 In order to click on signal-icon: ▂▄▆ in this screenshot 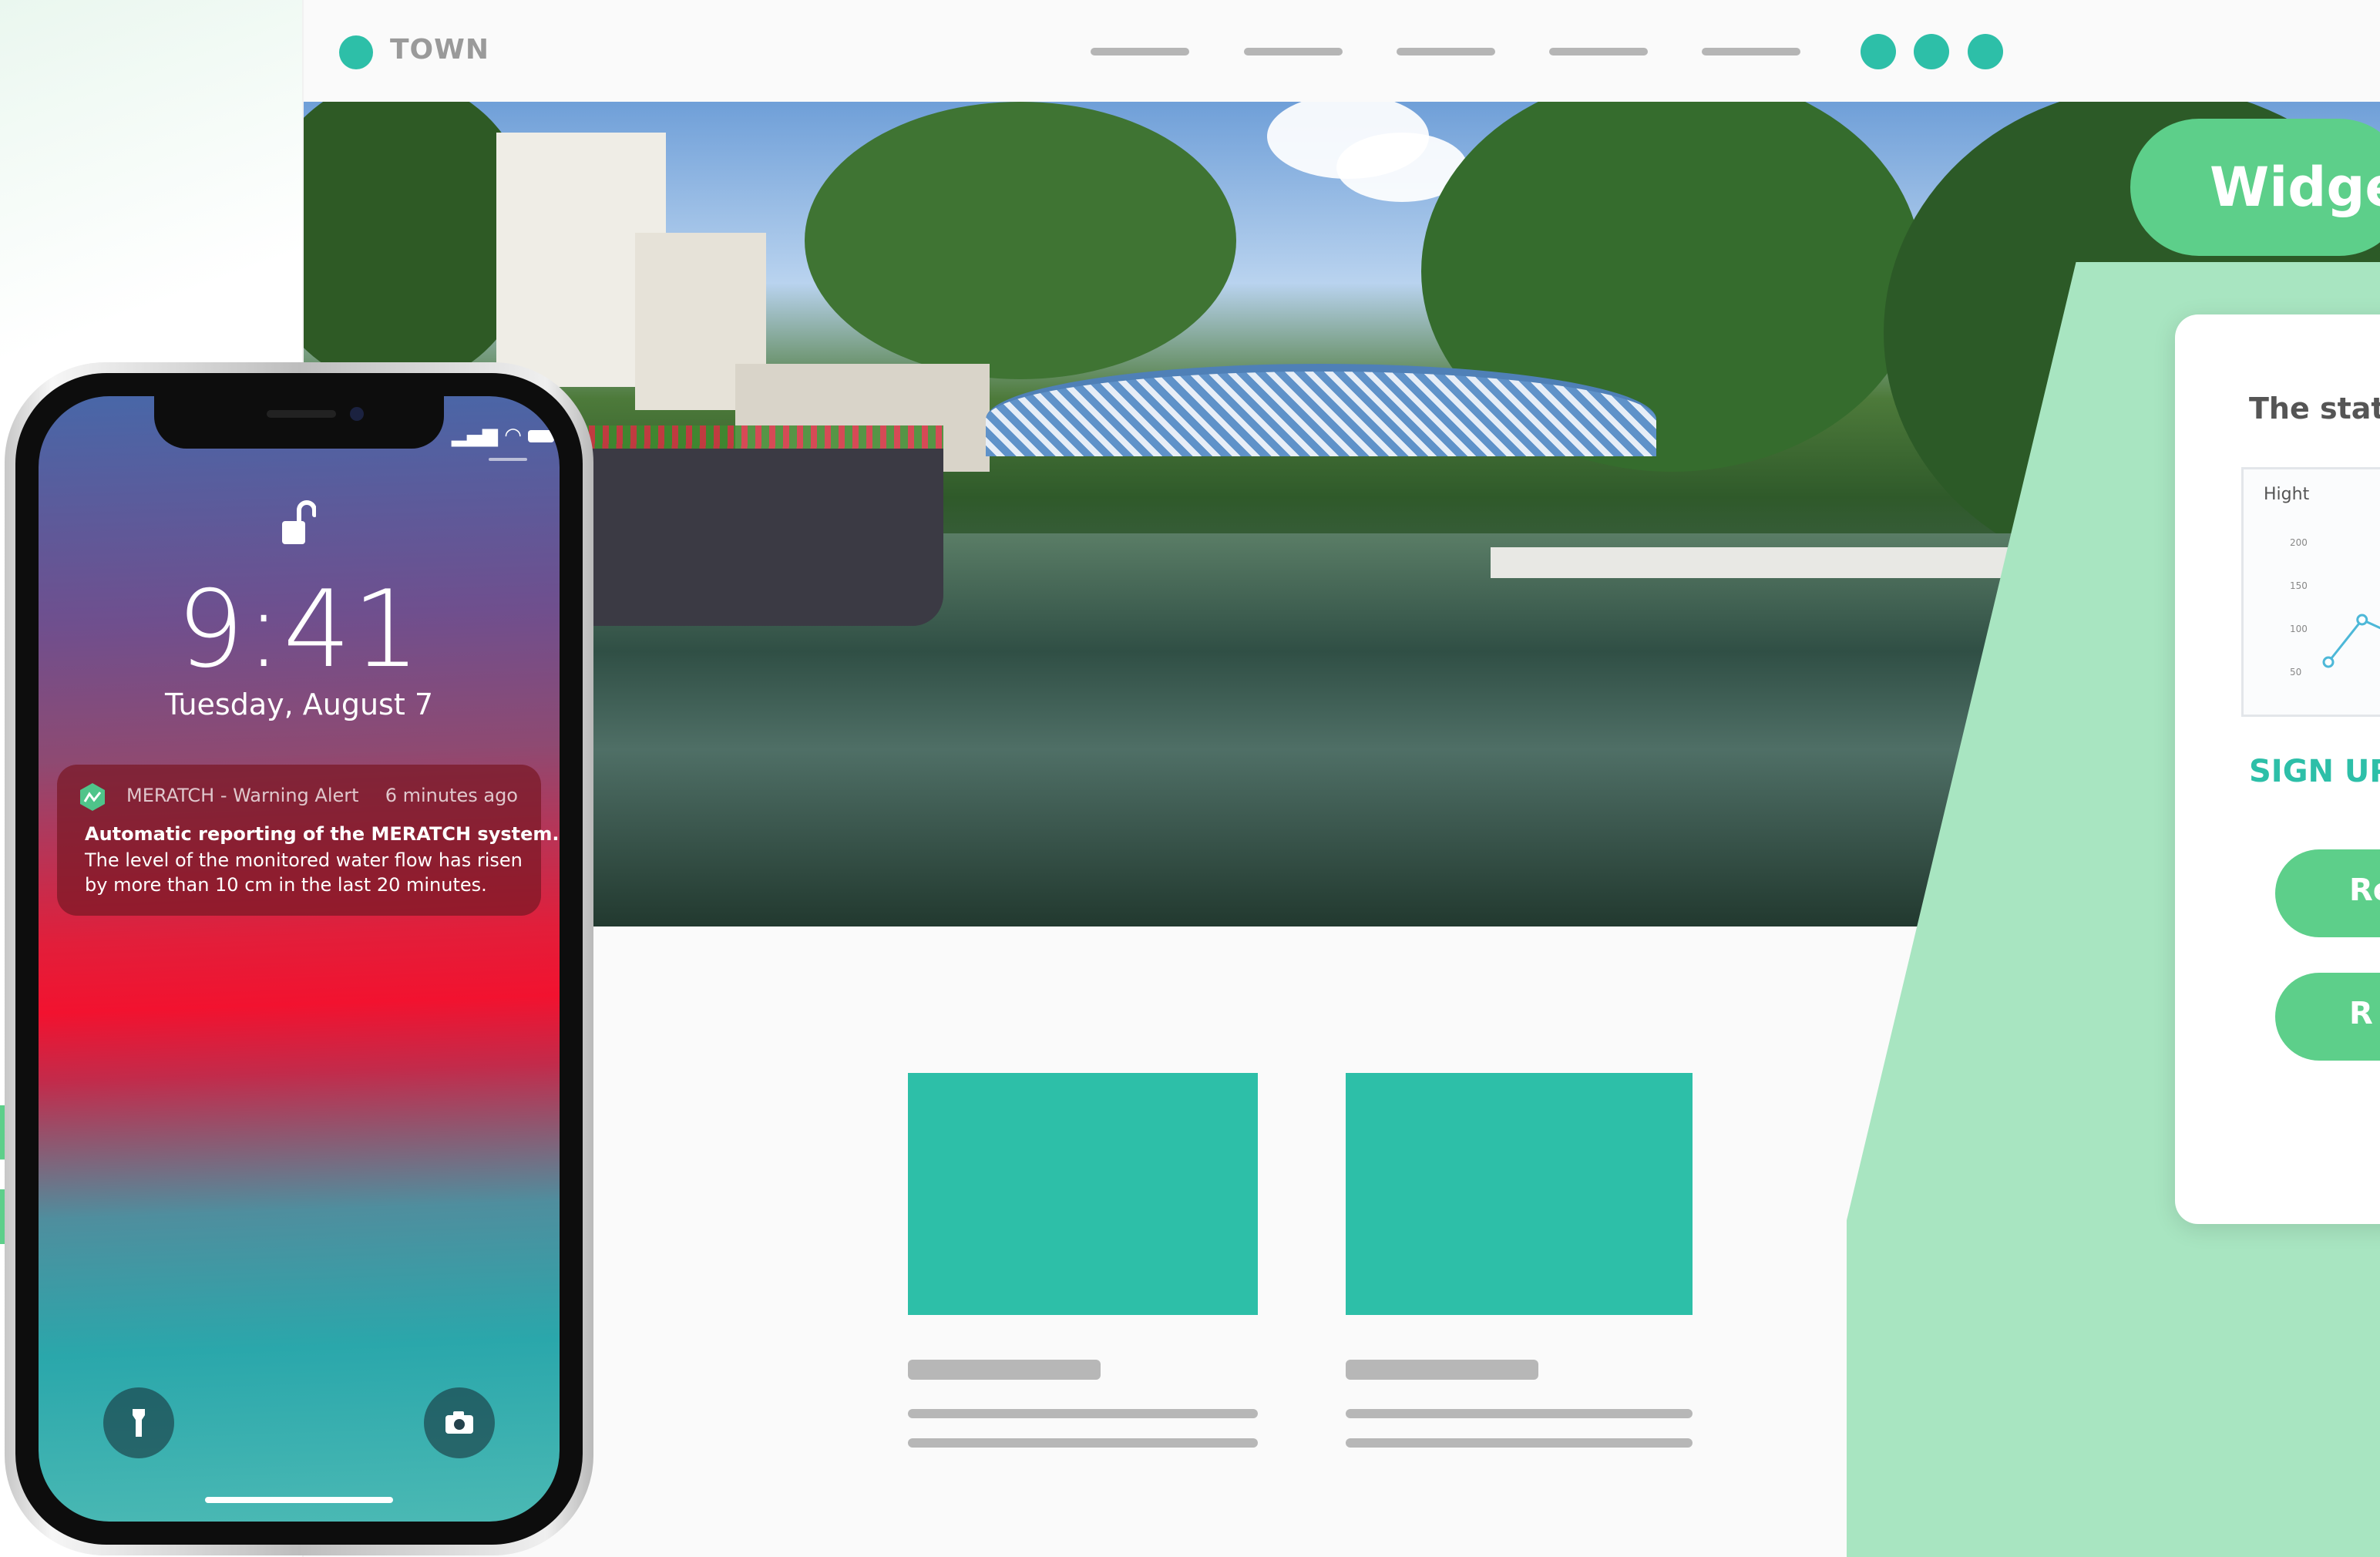, I will do `click(475, 435)`.